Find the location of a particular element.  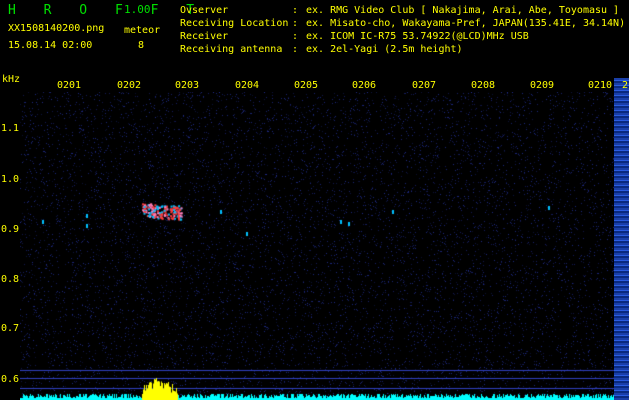

time-tick: 0206 is located at coordinates (364, 85).